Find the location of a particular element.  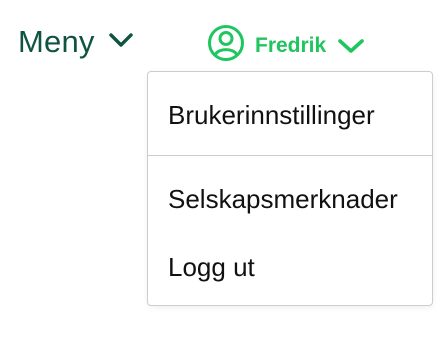

menu-label: Meny is located at coordinates (56, 41).